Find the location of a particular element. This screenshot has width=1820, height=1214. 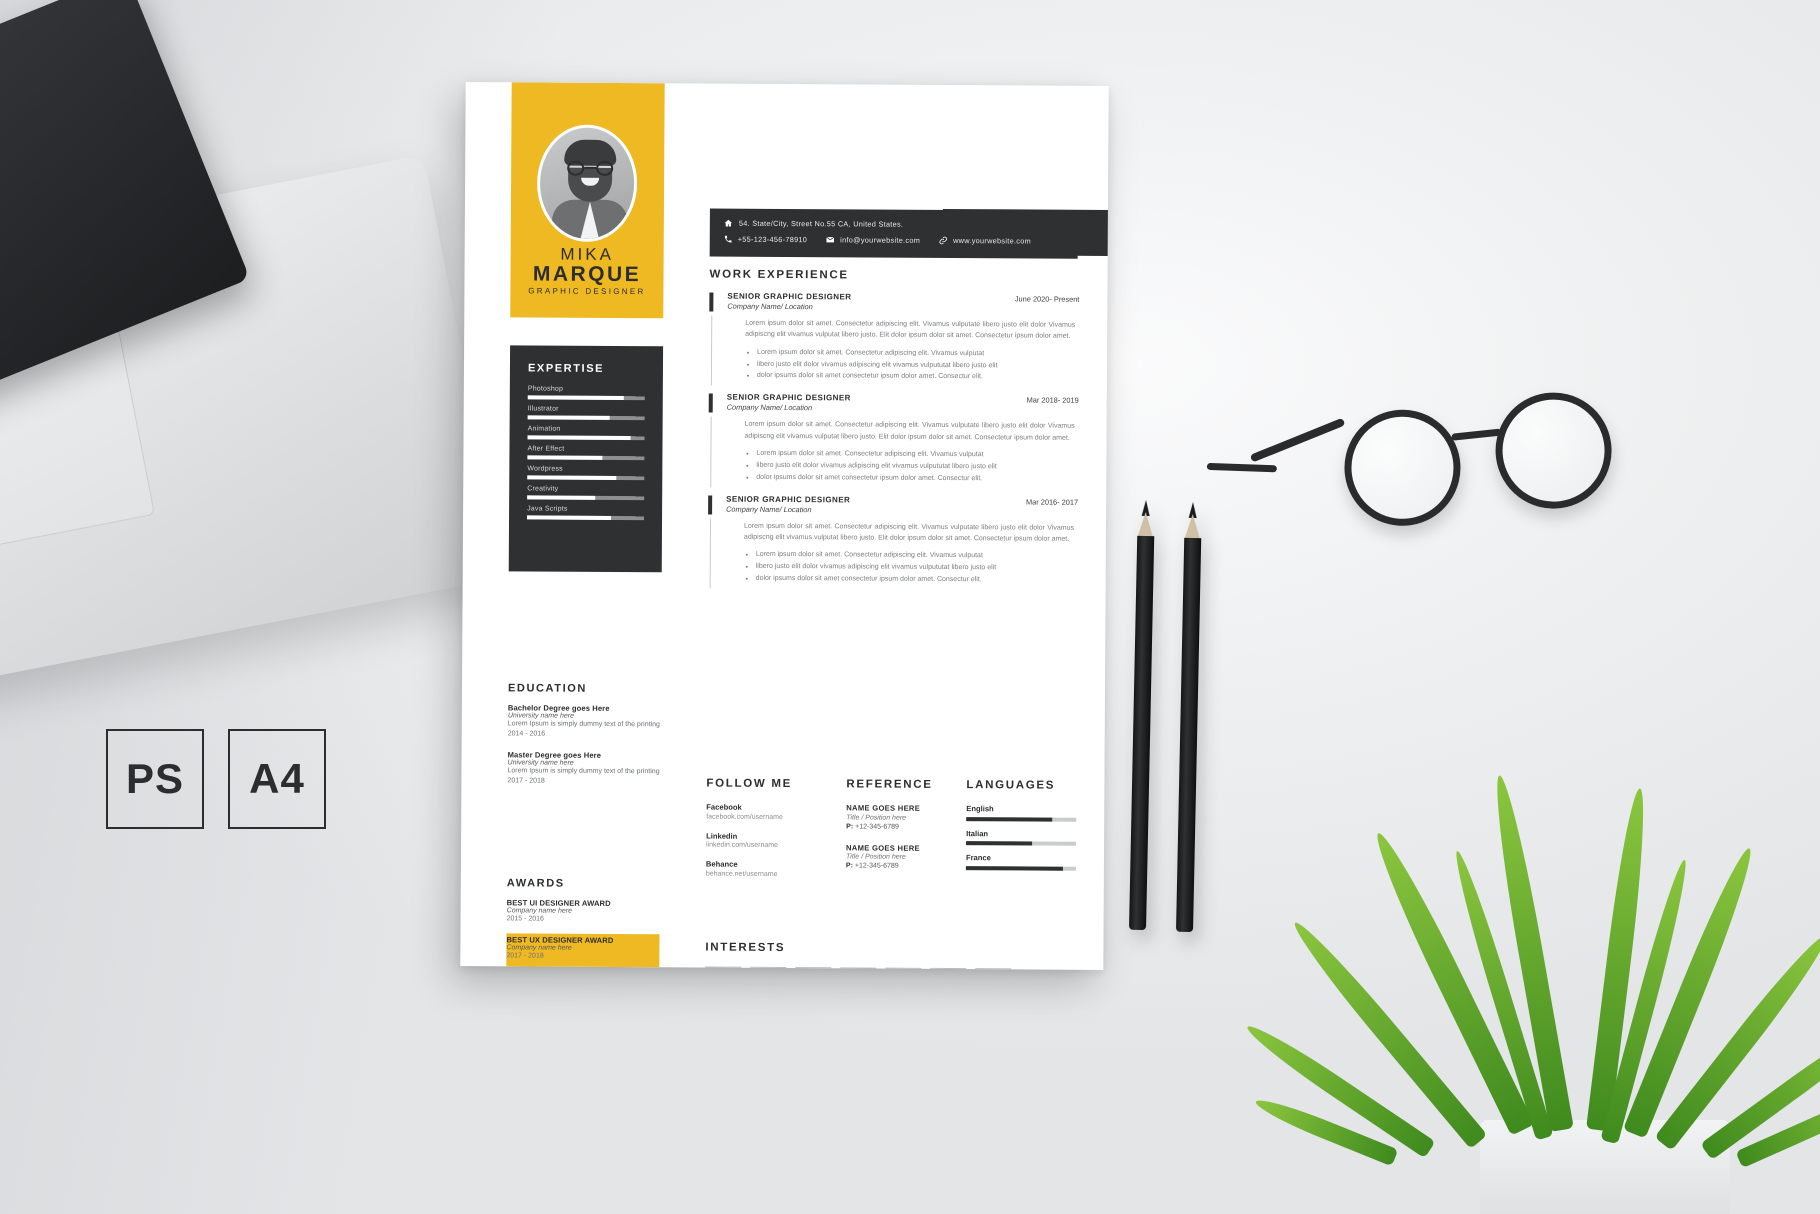

skill-item: Java Scripts is located at coordinates (586, 513).